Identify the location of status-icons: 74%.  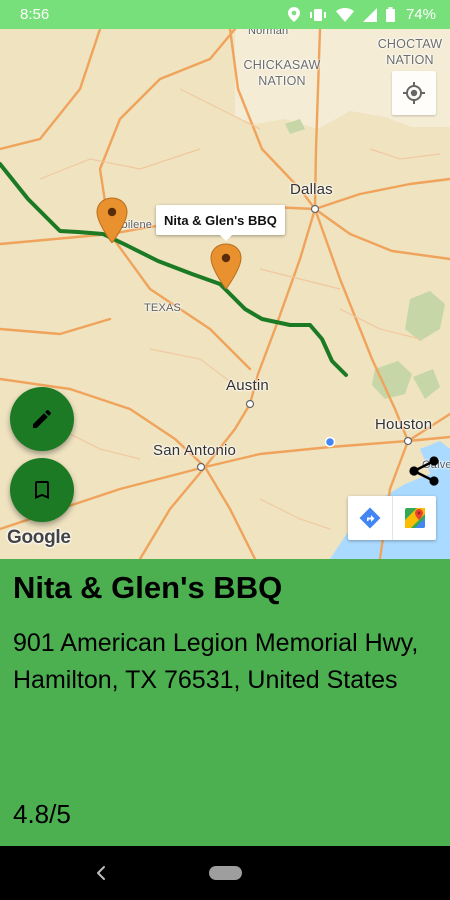
(361, 14).